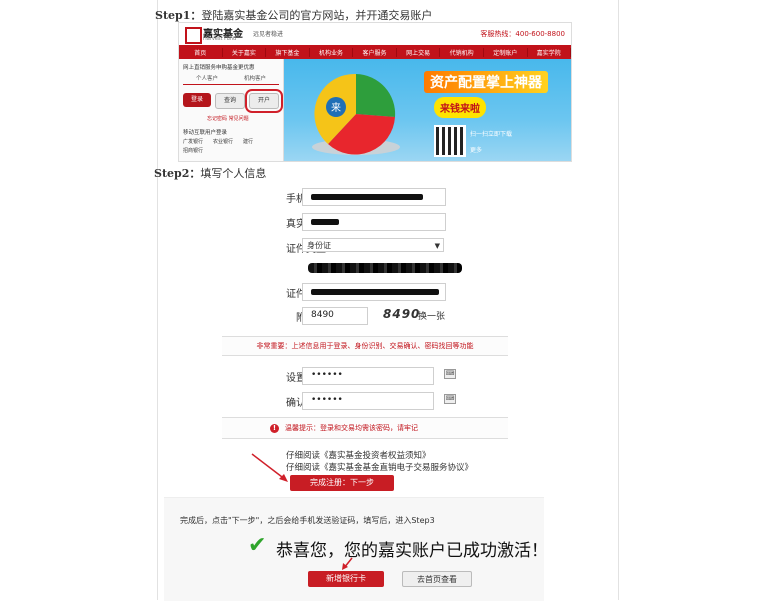 The image size is (770, 601). I want to click on captcha-input-value: 8490, so click(322, 315).